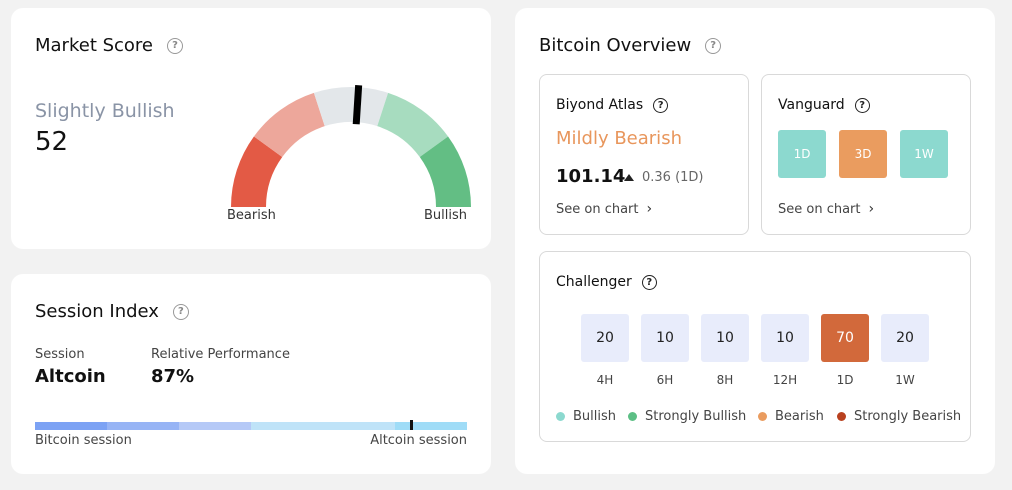 The height and width of the screenshot is (490, 1012). What do you see at coordinates (251, 215) in the screenshot?
I see `gauge-bearish-label: Bearish` at bounding box center [251, 215].